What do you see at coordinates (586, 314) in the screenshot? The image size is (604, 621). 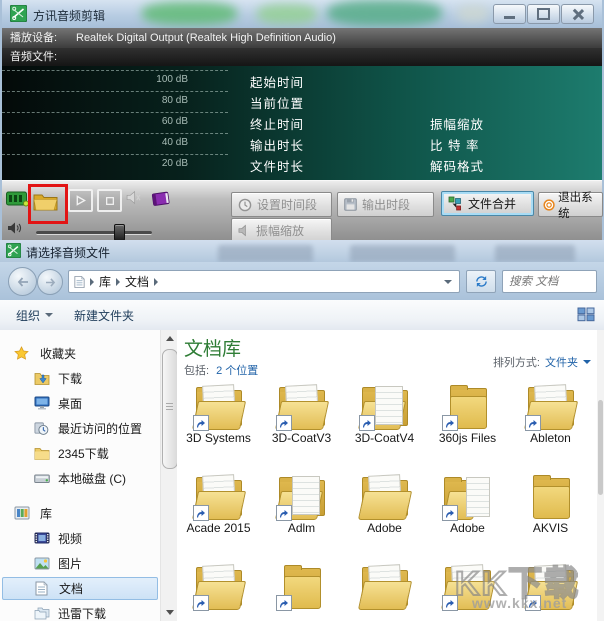 I see `views-grid-icon` at bounding box center [586, 314].